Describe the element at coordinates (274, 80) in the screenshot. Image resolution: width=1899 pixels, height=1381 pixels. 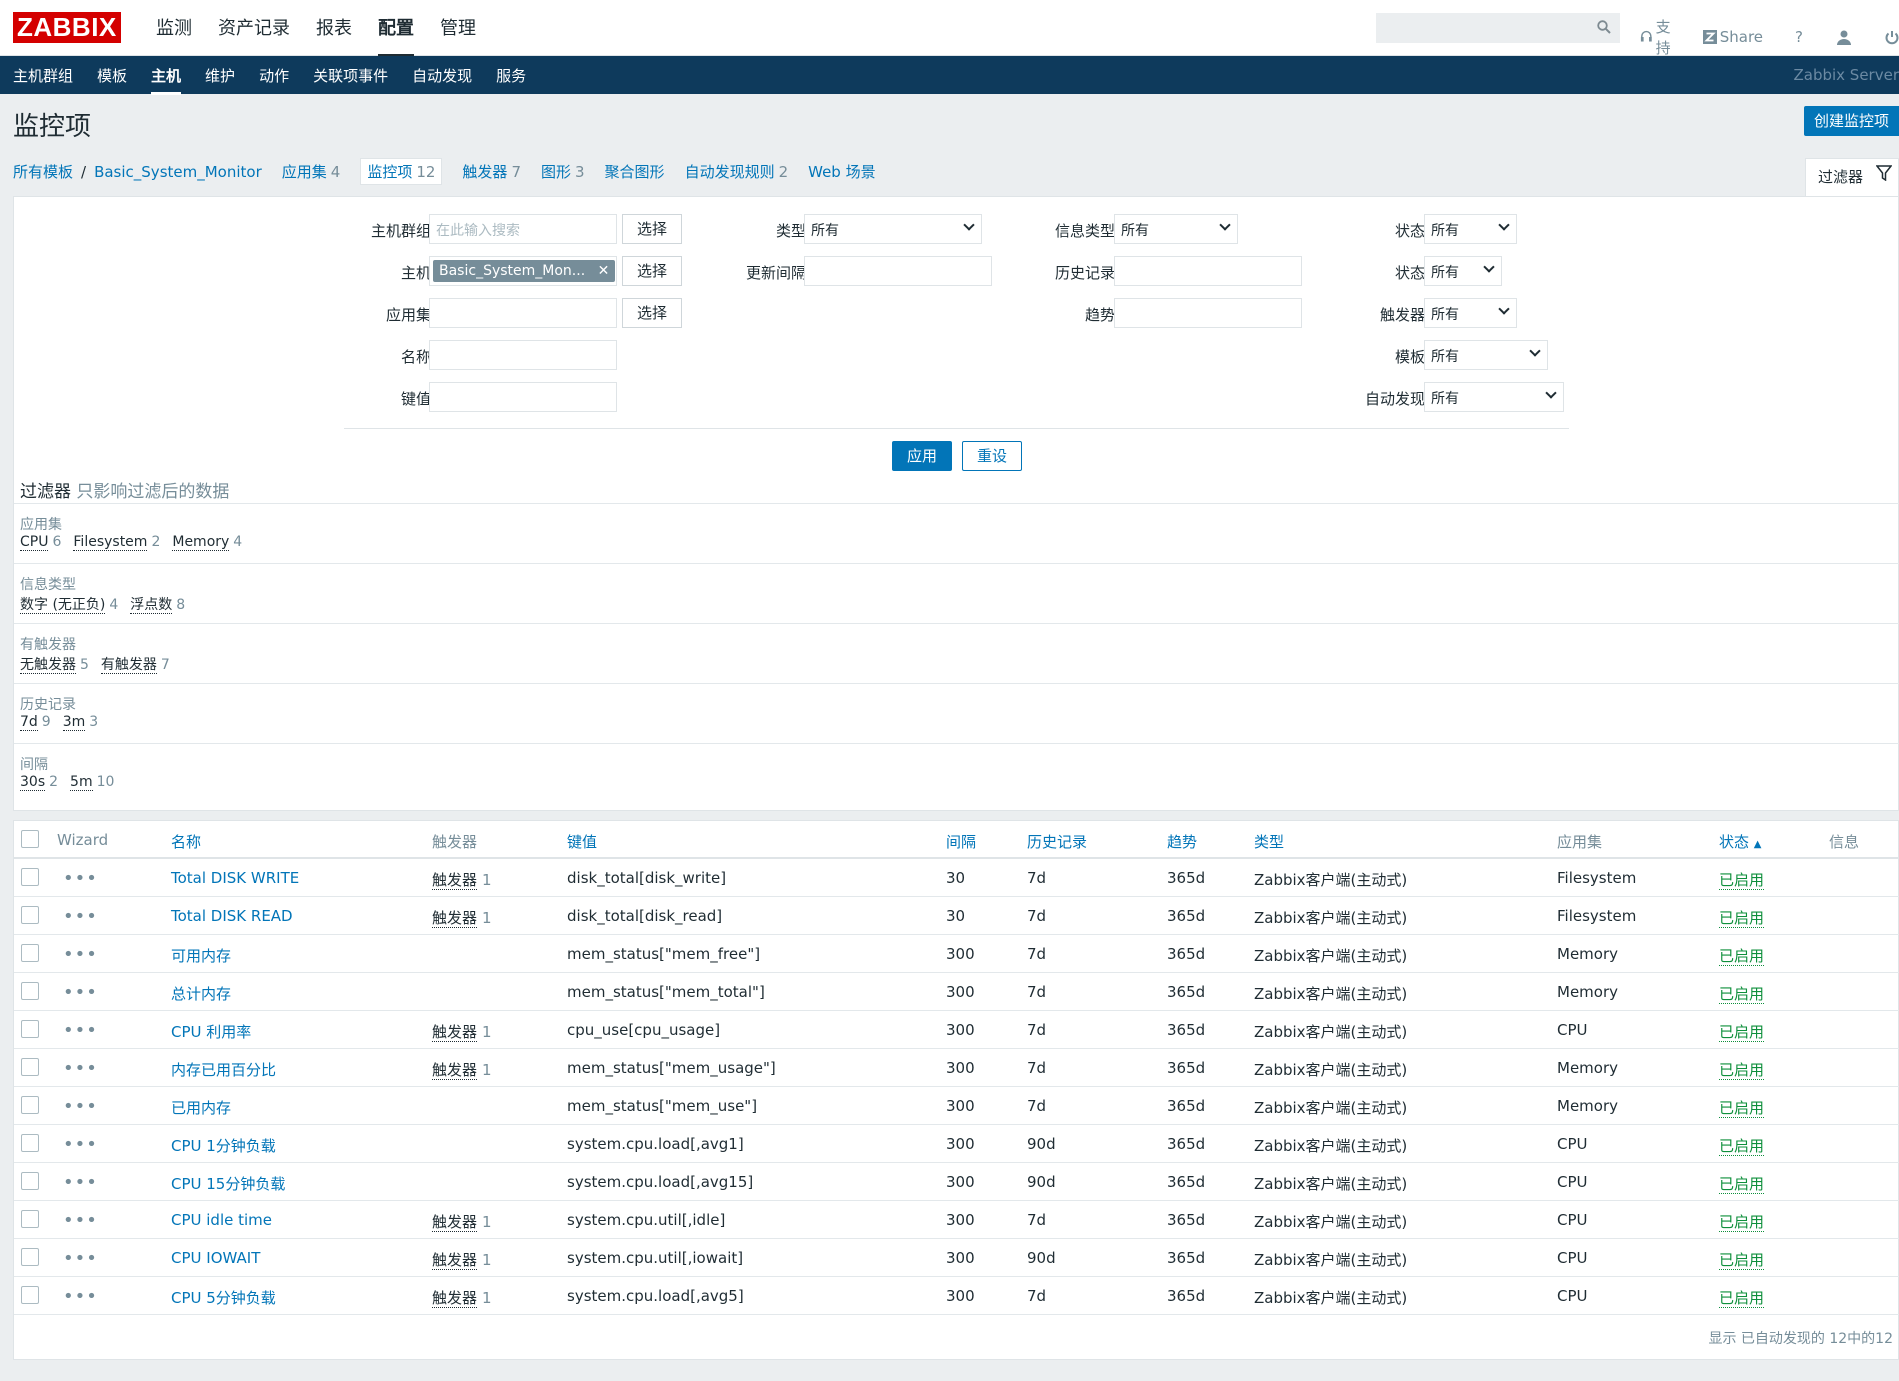
I see `submenu-actions: 动作` at that location.